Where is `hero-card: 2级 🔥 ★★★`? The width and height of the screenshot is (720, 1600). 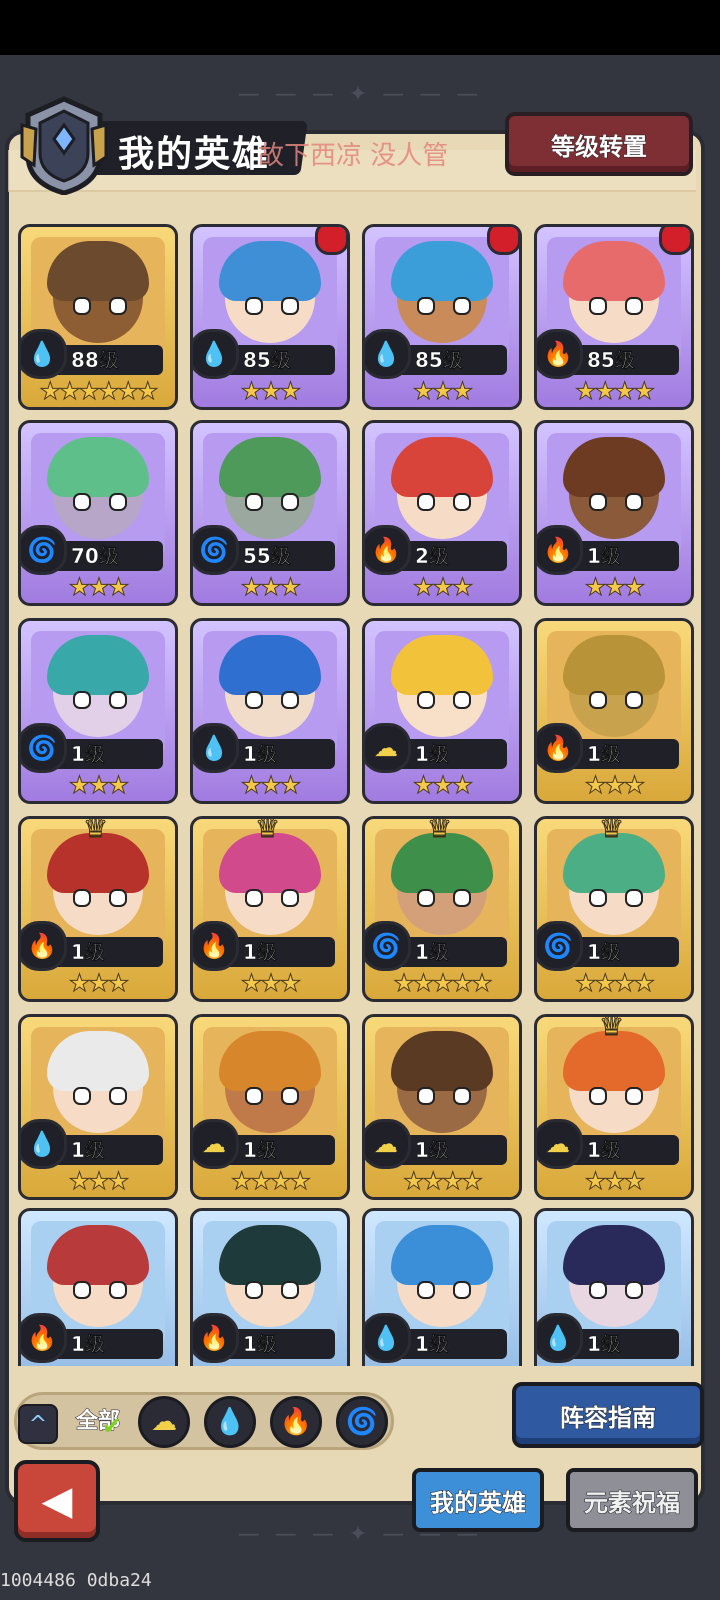 hero-card: 2级 🔥 ★★★ is located at coordinates (442, 513).